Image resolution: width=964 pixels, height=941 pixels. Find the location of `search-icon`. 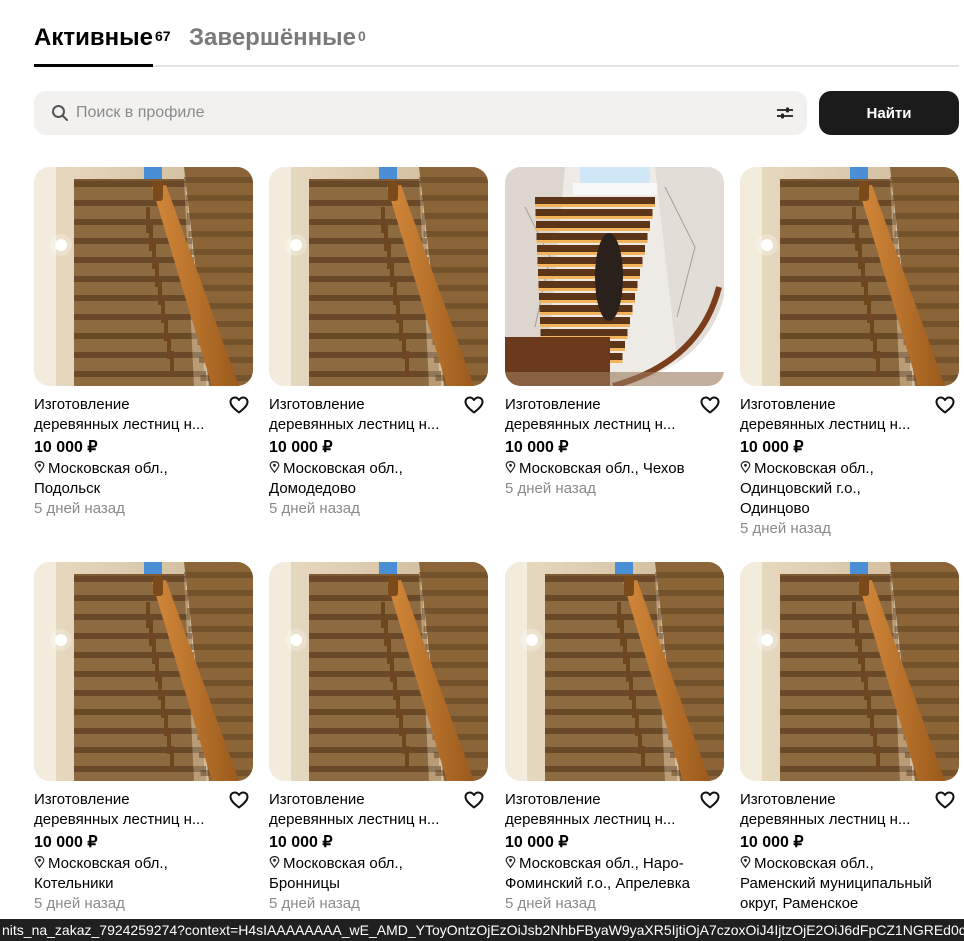

search-icon is located at coordinates (60, 113).